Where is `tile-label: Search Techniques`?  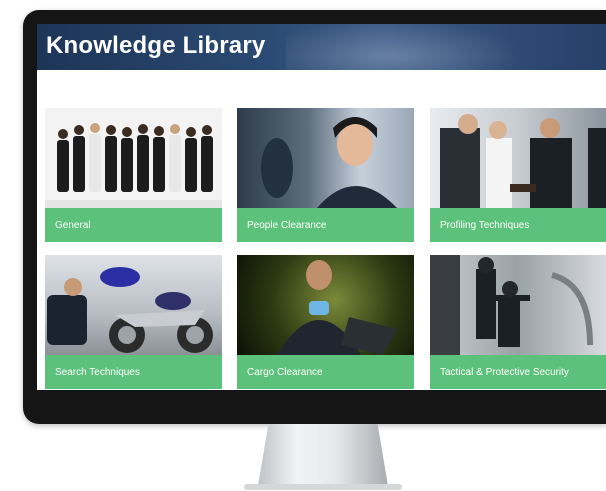 tile-label: Search Techniques is located at coordinates (133, 372).